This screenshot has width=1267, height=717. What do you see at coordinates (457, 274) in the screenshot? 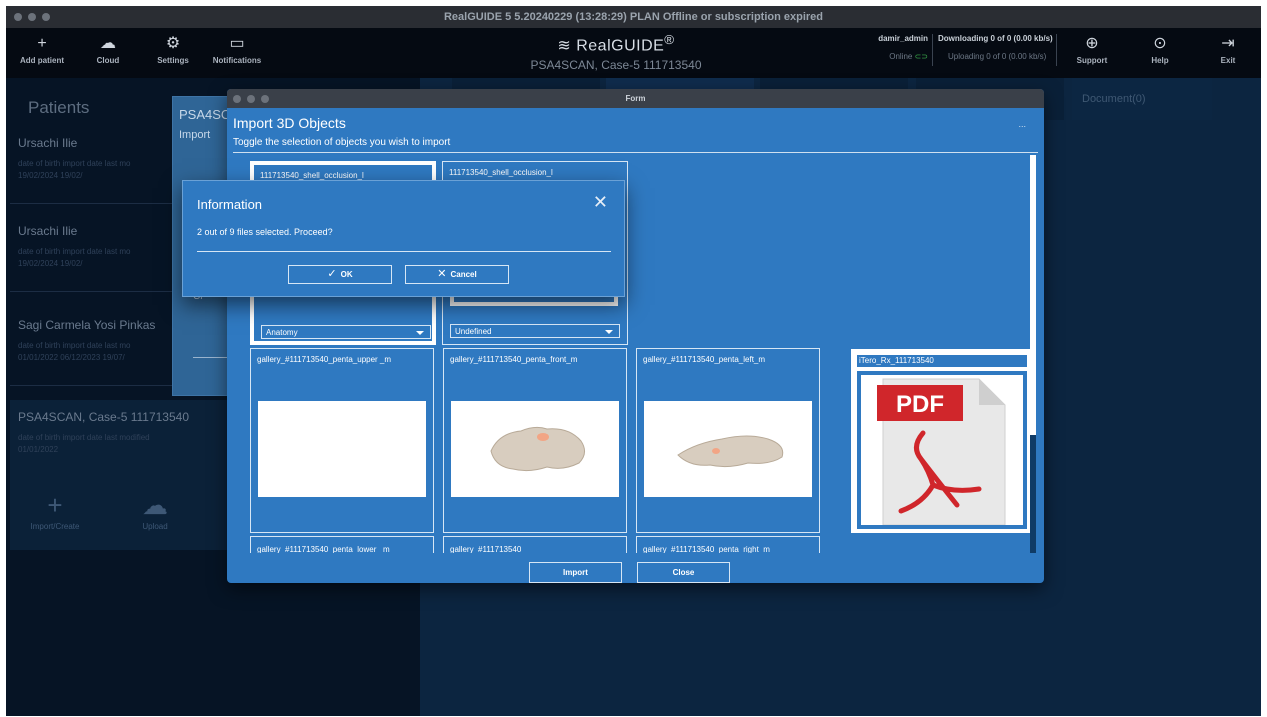
I see `cancel-button: ✕ Cancel` at bounding box center [457, 274].